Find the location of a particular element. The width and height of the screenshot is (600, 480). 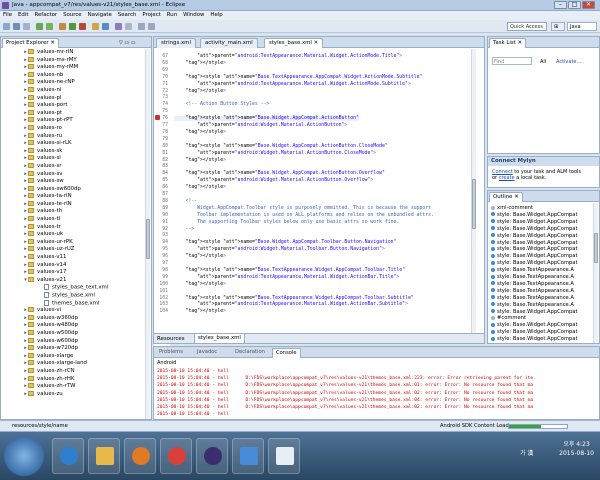

tree-item: ▸ values-v11 is located at coordinates (73, 258).